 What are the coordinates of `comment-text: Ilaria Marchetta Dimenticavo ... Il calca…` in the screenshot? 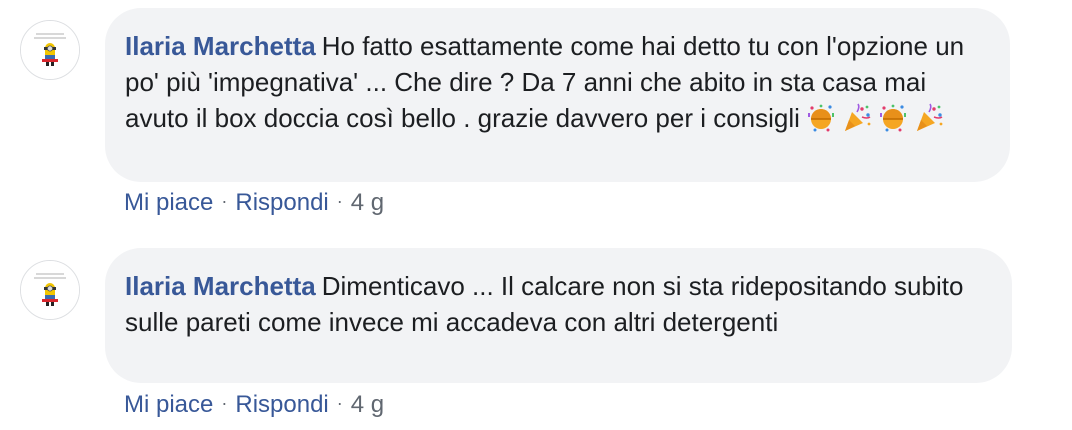 It's located at (557, 304).